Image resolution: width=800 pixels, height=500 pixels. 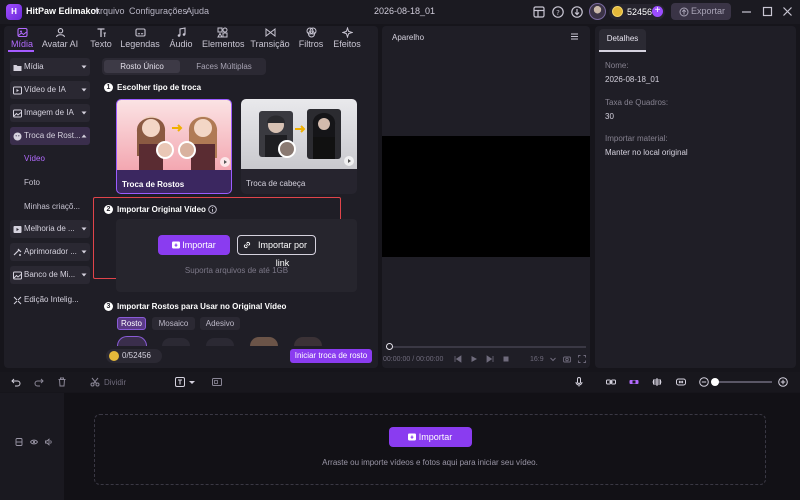 What do you see at coordinates (558, 12) in the screenshot?
I see `help-icon: ?` at bounding box center [558, 12].